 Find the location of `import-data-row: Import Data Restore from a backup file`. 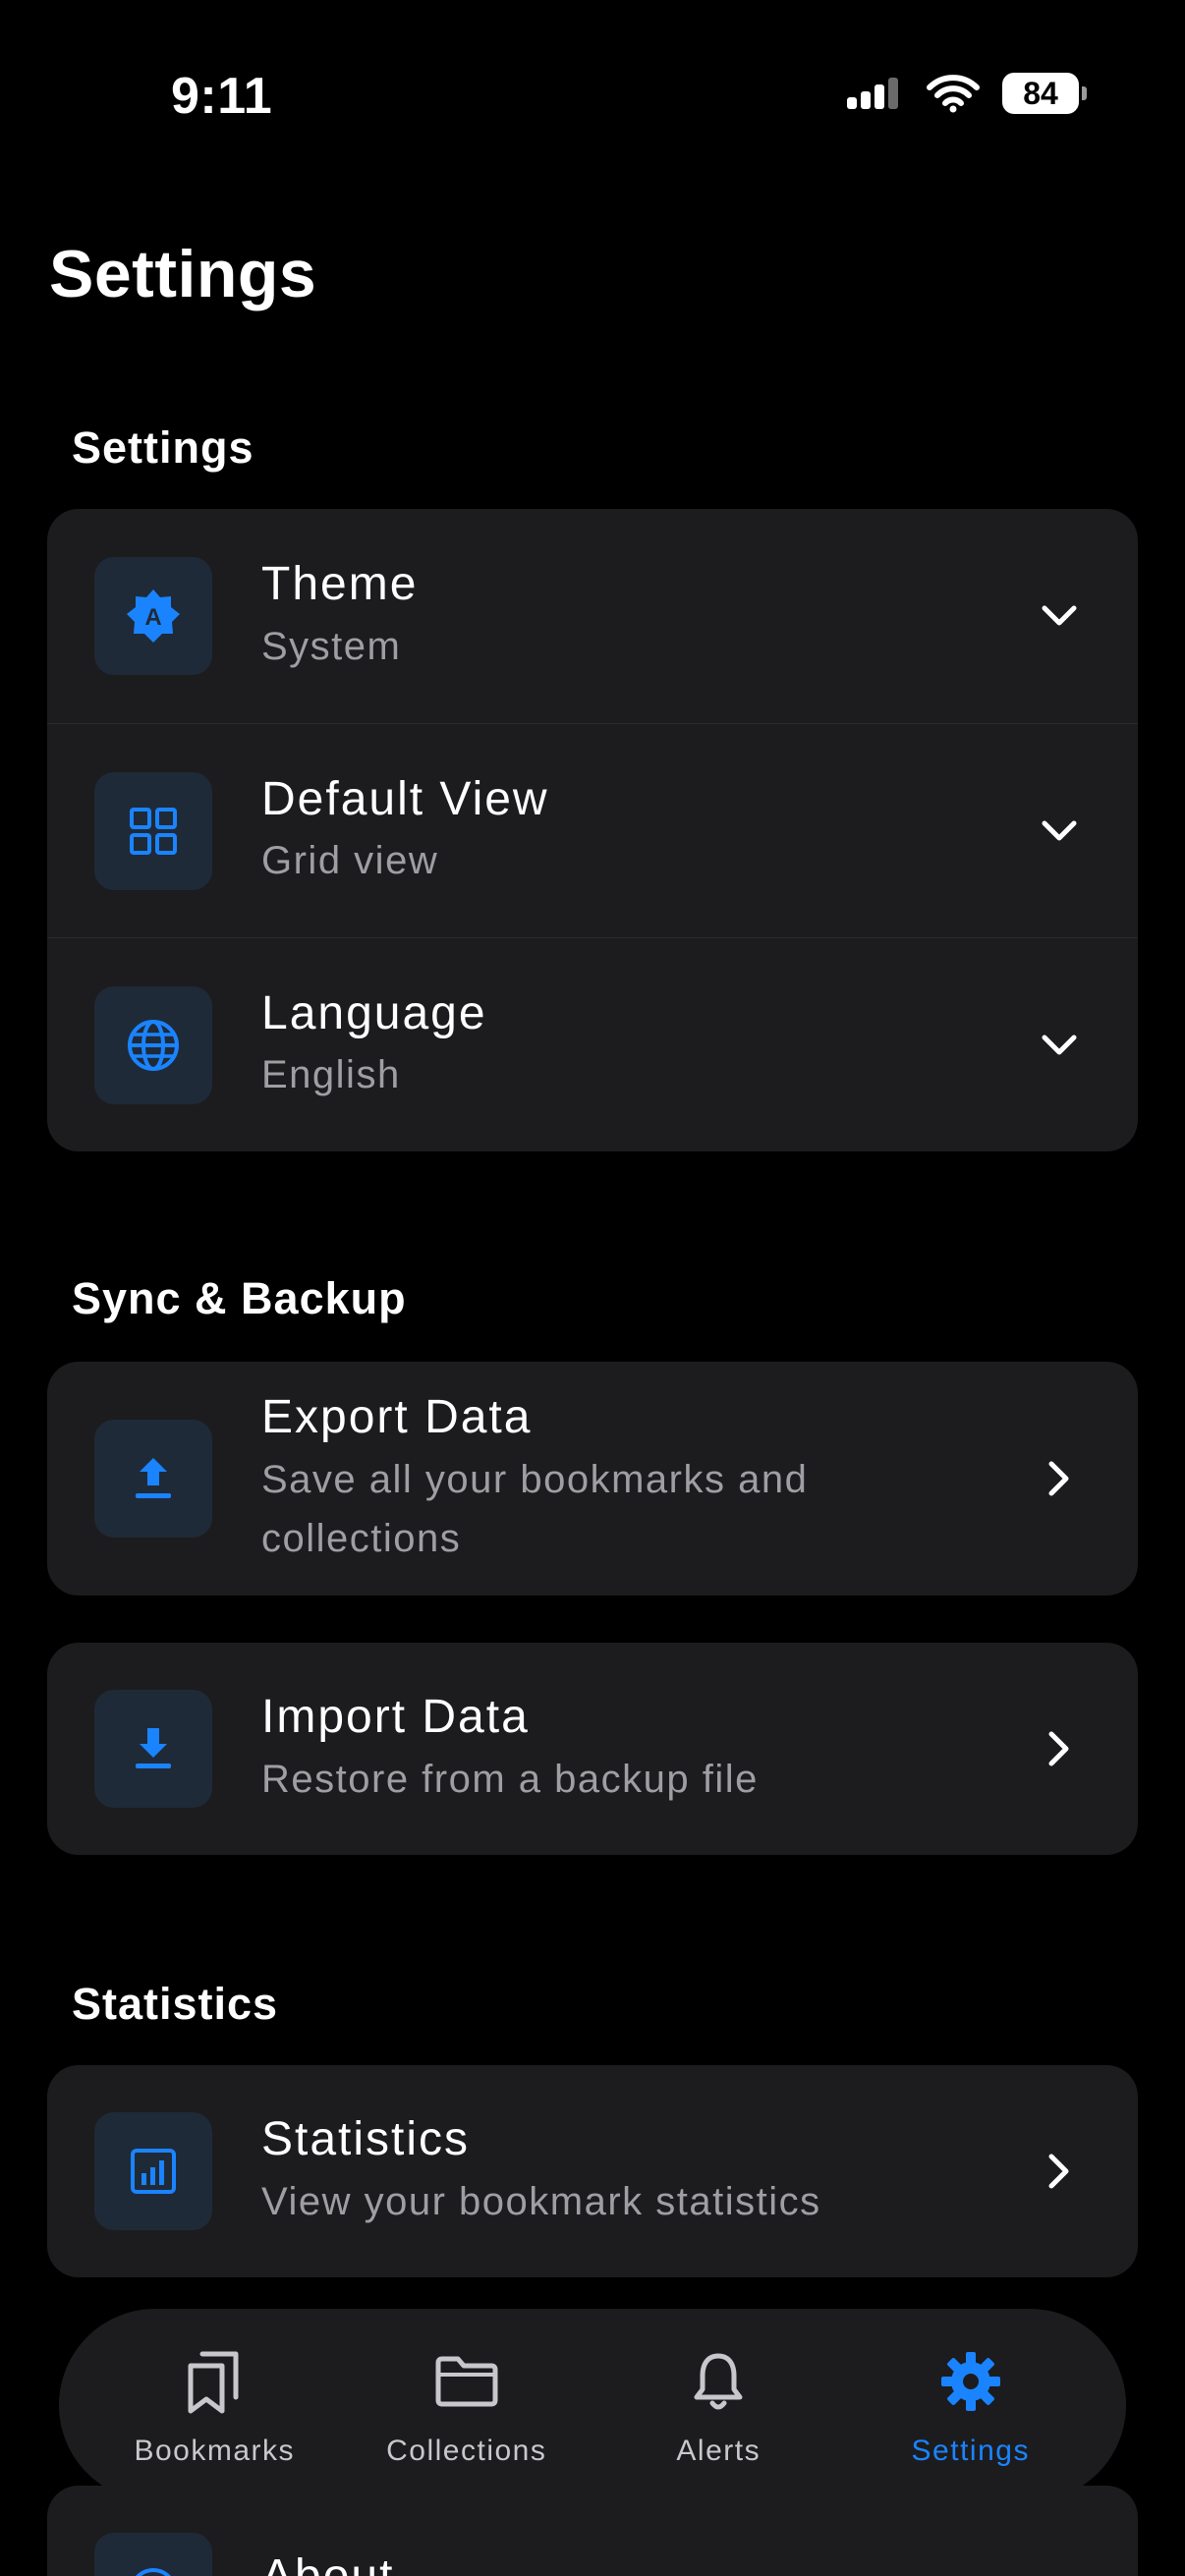

import-data-row: Import Data Restore from a backup file is located at coordinates (592, 1749).